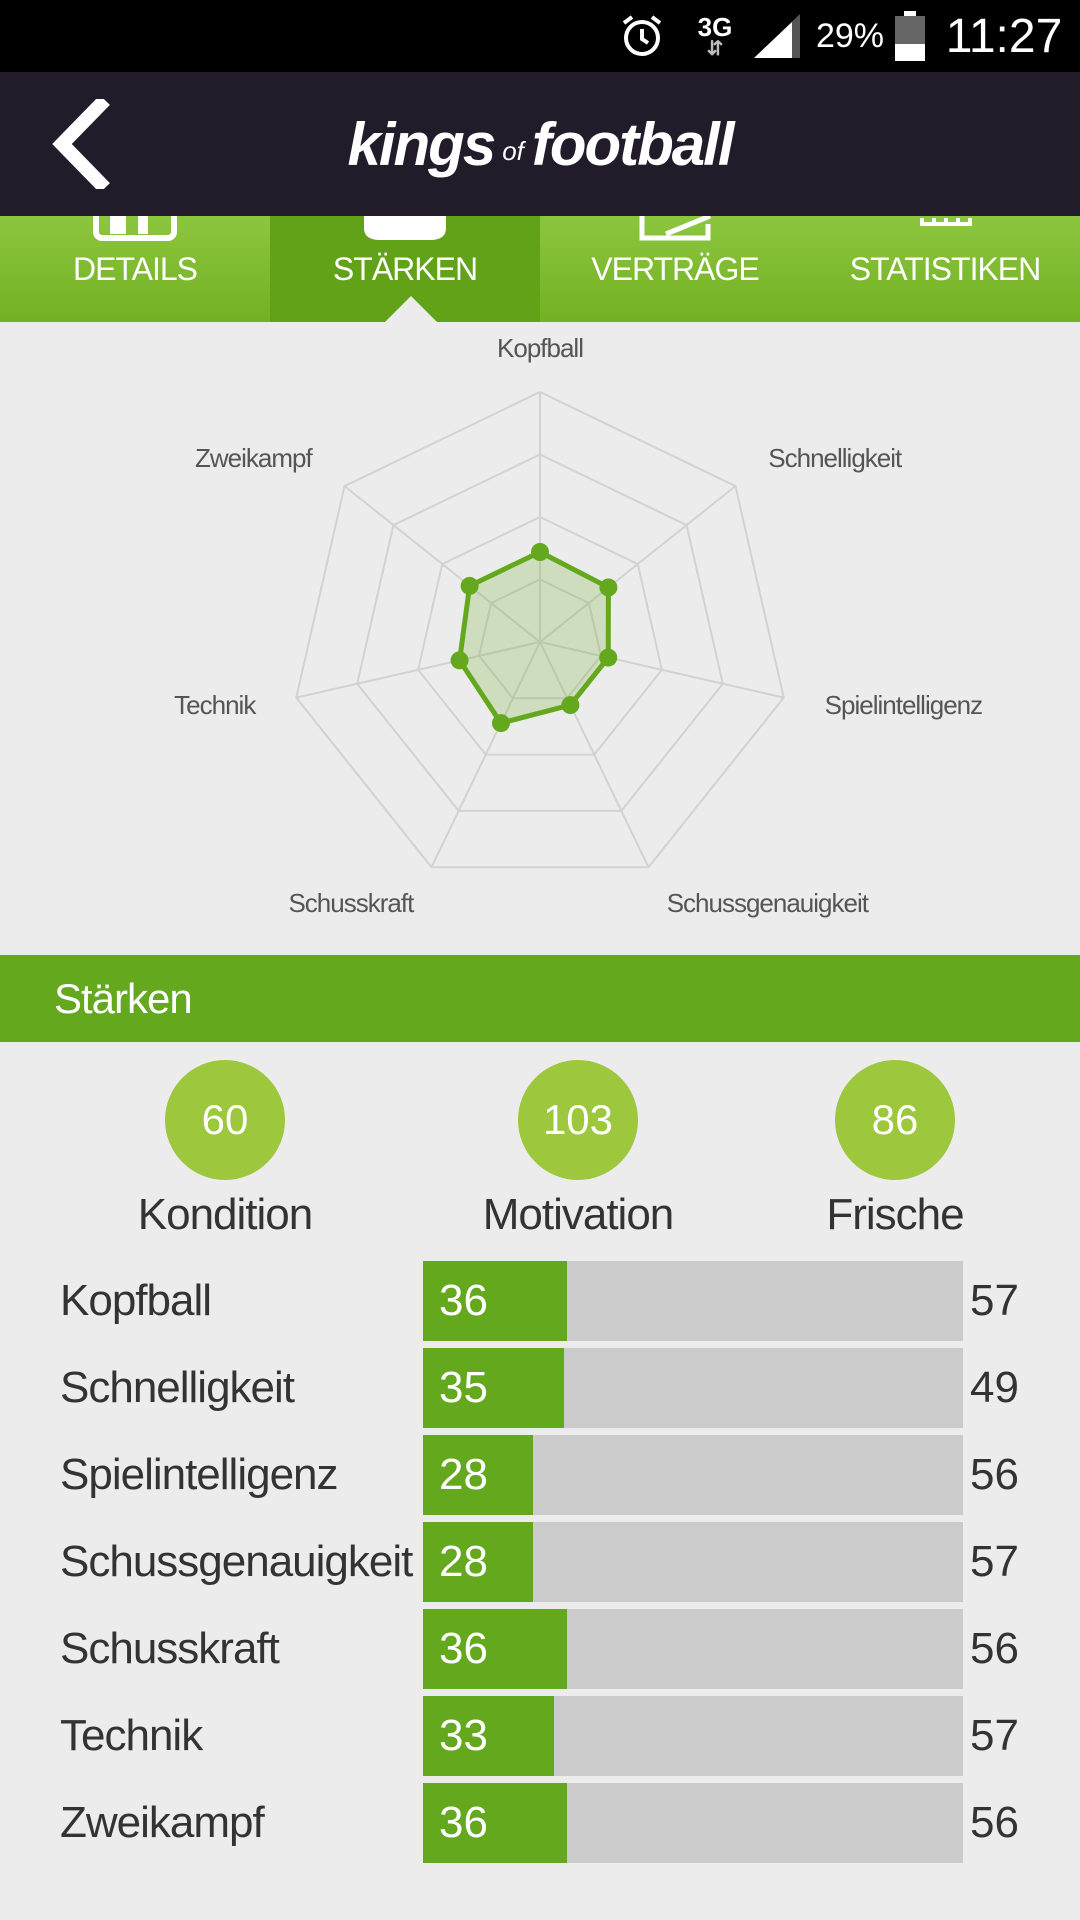  Describe the element at coordinates (540, 348) in the screenshot. I see `radar-axis-label: Kopfball` at that location.